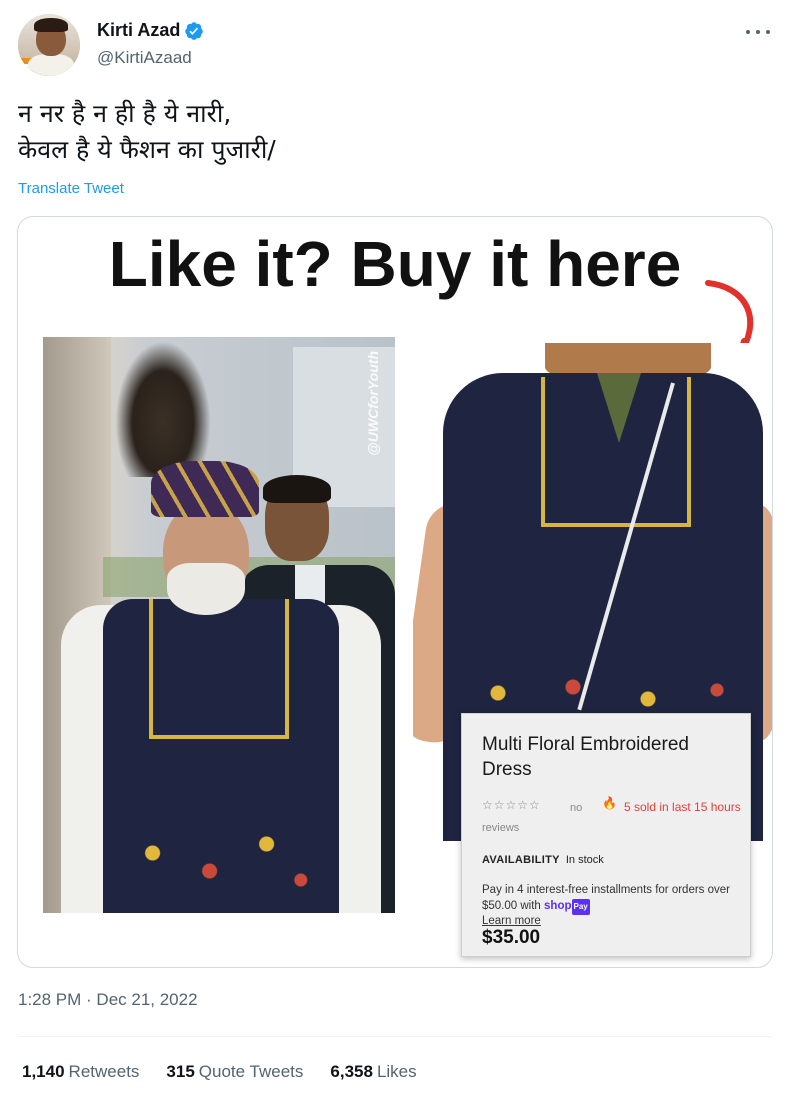  I want to click on vest-yoke-embroidery, so click(219, 669).